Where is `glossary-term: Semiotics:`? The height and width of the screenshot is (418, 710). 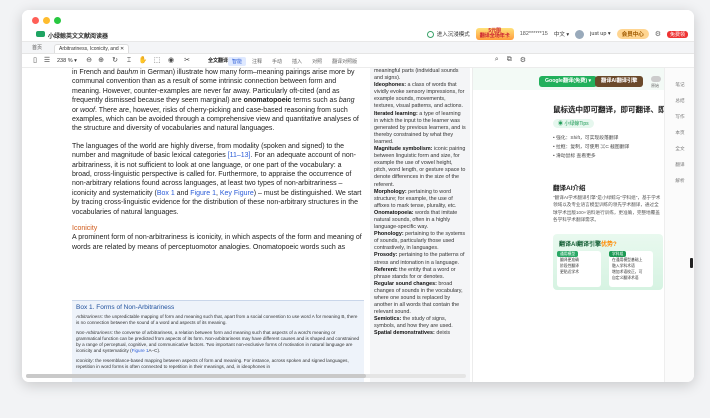 glossary-term: Semiotics: is located at coordinates (388, 319).